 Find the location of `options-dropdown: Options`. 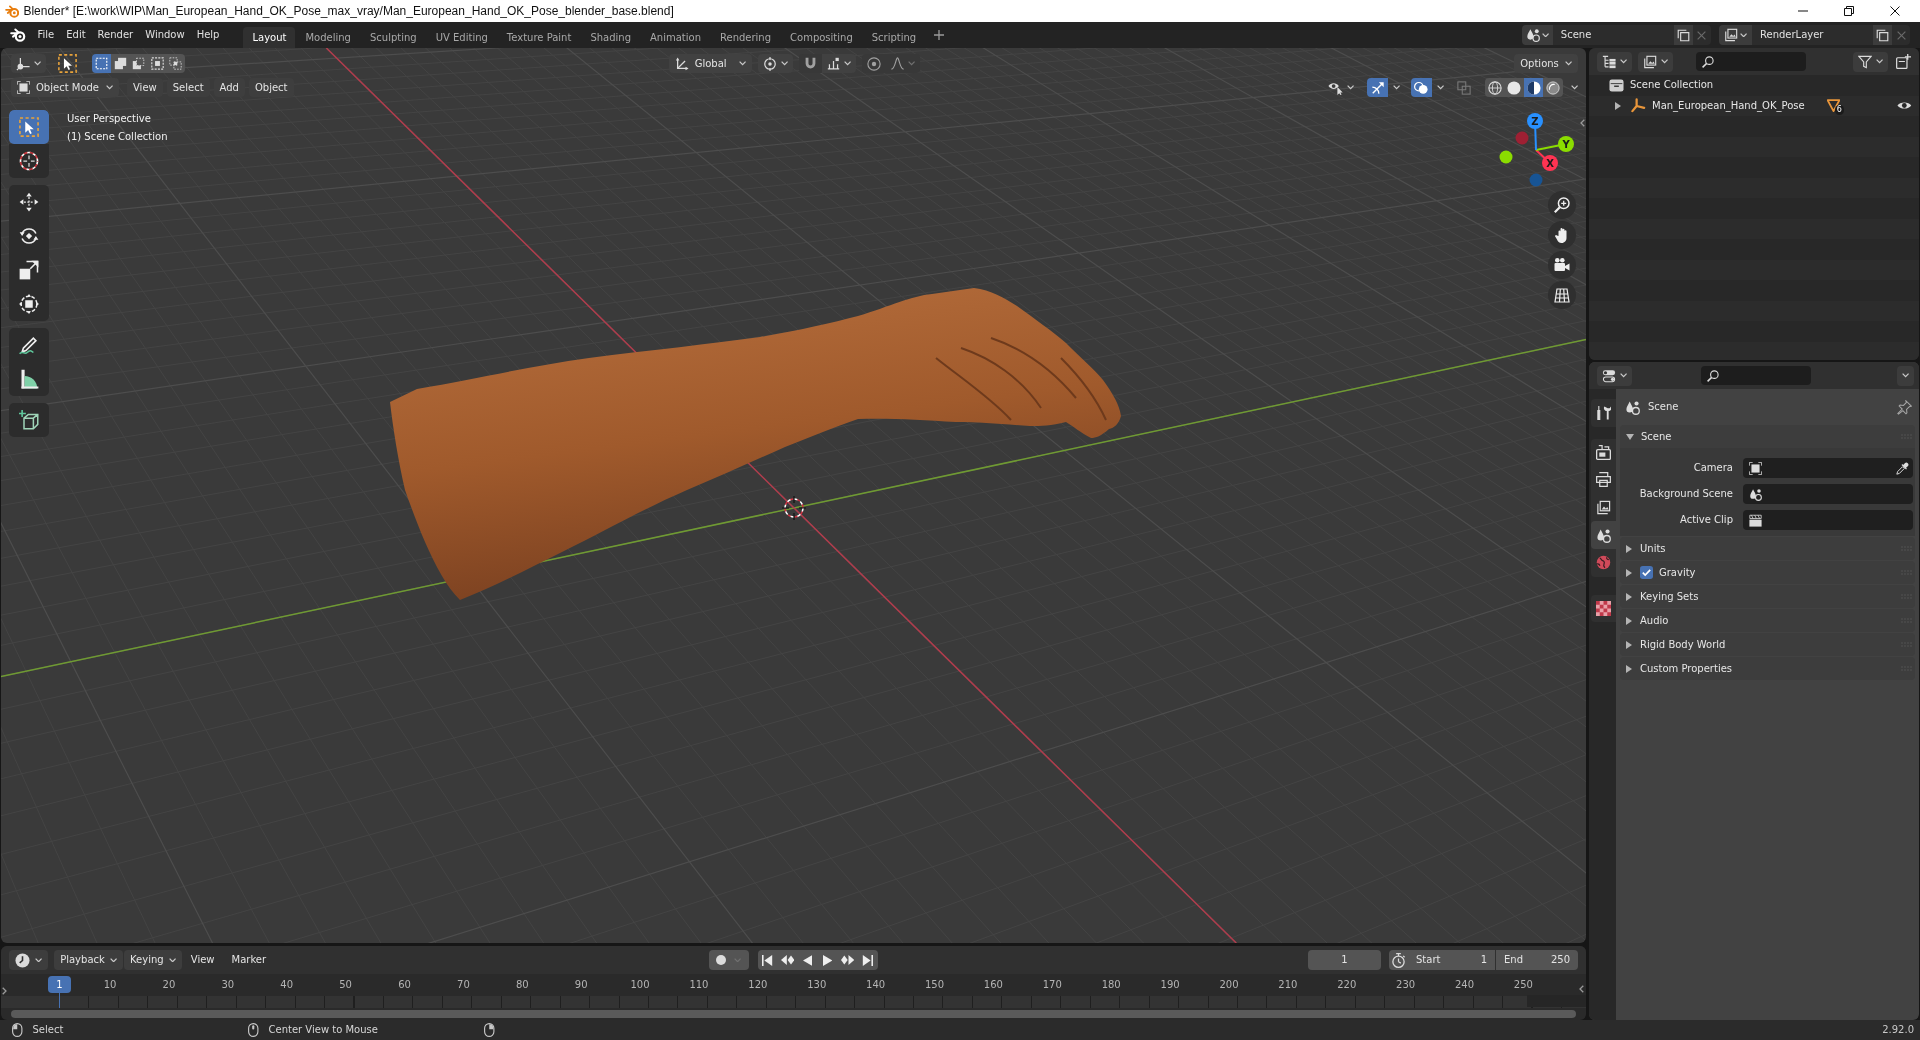

options-dropdown: Options is located at coordinates (1546, 63).